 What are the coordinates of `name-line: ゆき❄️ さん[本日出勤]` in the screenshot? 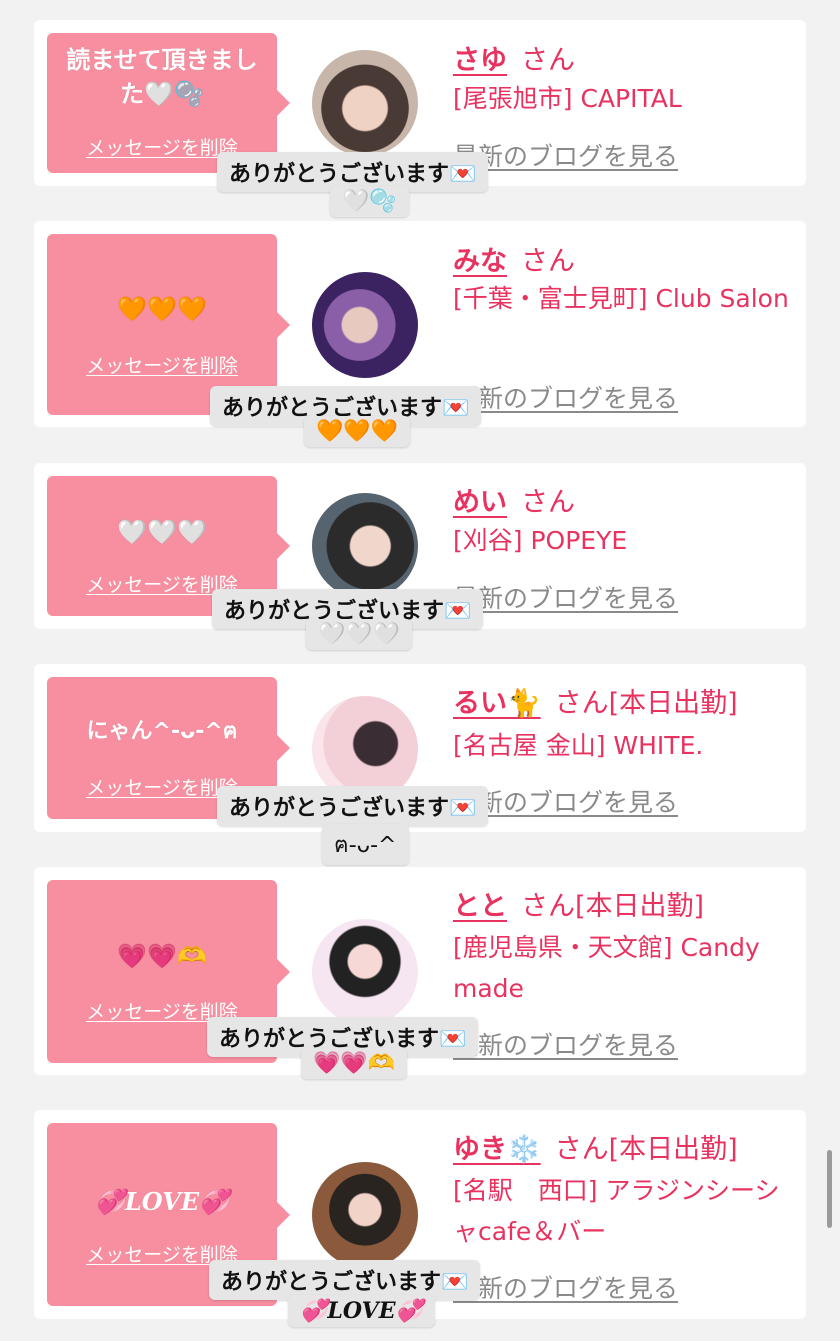 It's located at (595, 1146).